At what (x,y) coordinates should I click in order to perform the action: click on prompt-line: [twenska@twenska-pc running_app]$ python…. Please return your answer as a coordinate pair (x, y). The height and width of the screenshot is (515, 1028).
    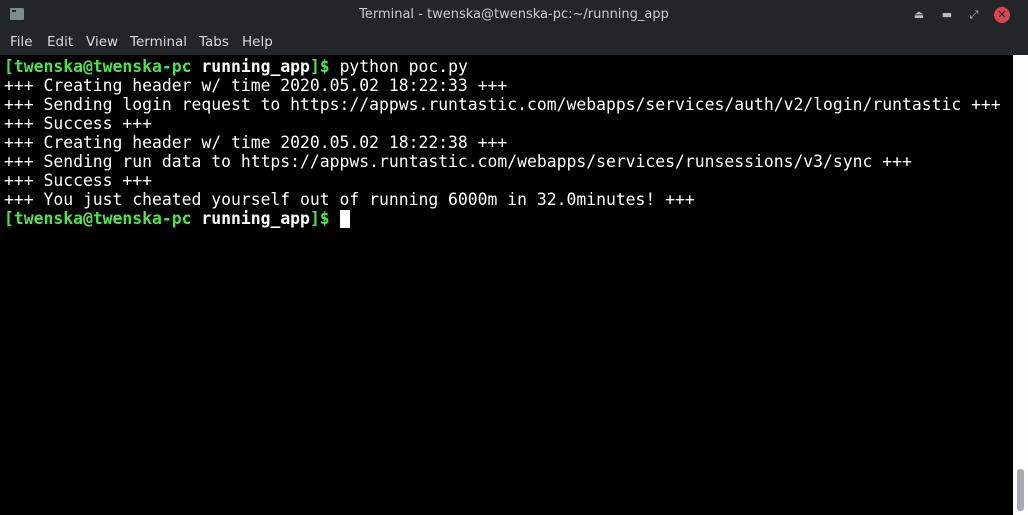
    Looking at the image, I should click on (236, 66).